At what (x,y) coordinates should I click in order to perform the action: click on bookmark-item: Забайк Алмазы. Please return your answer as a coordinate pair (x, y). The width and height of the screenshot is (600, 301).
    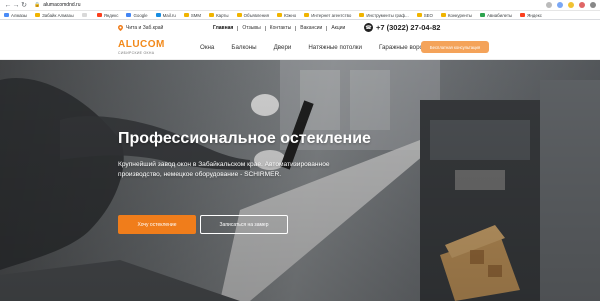
    Looking at the image, I should click on (54, 15).